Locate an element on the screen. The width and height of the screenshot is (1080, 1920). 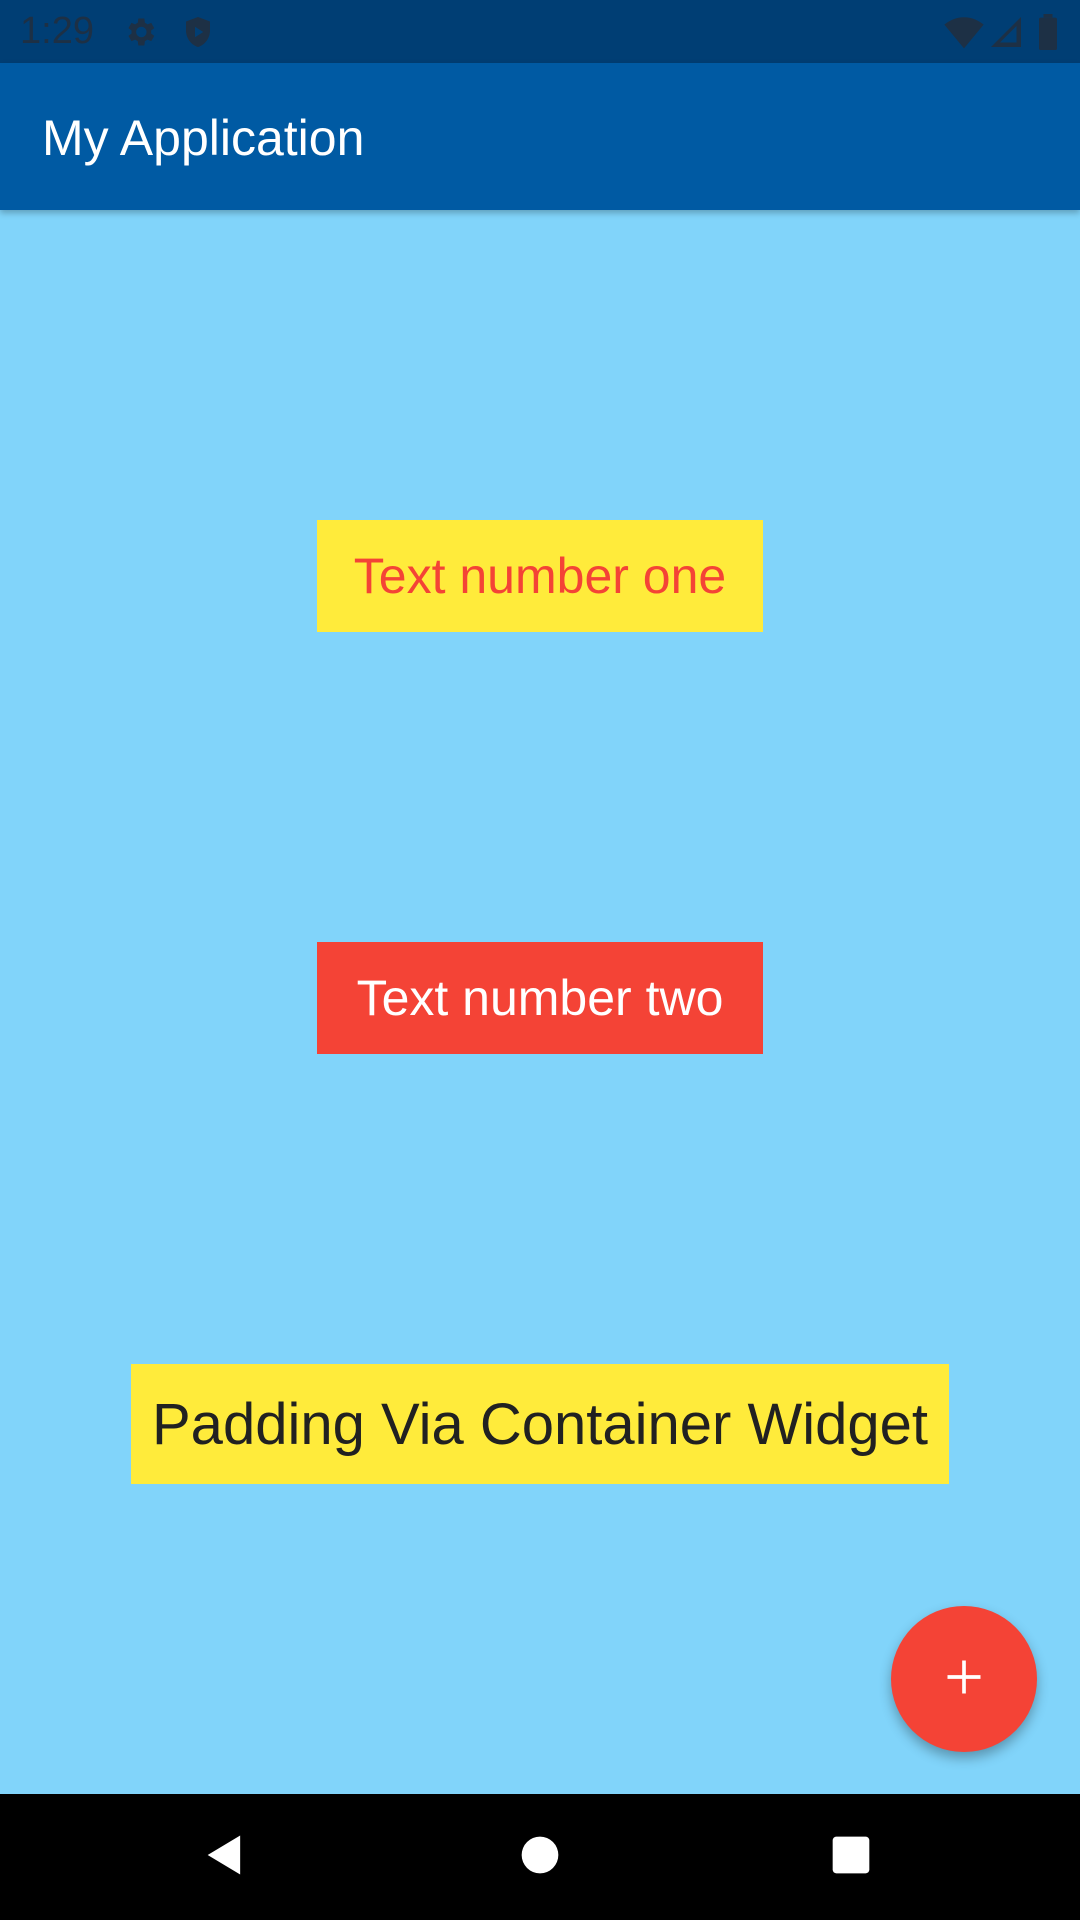
padding-container-box: Padding Via Container Widget is located at coordinates (540, 1424).